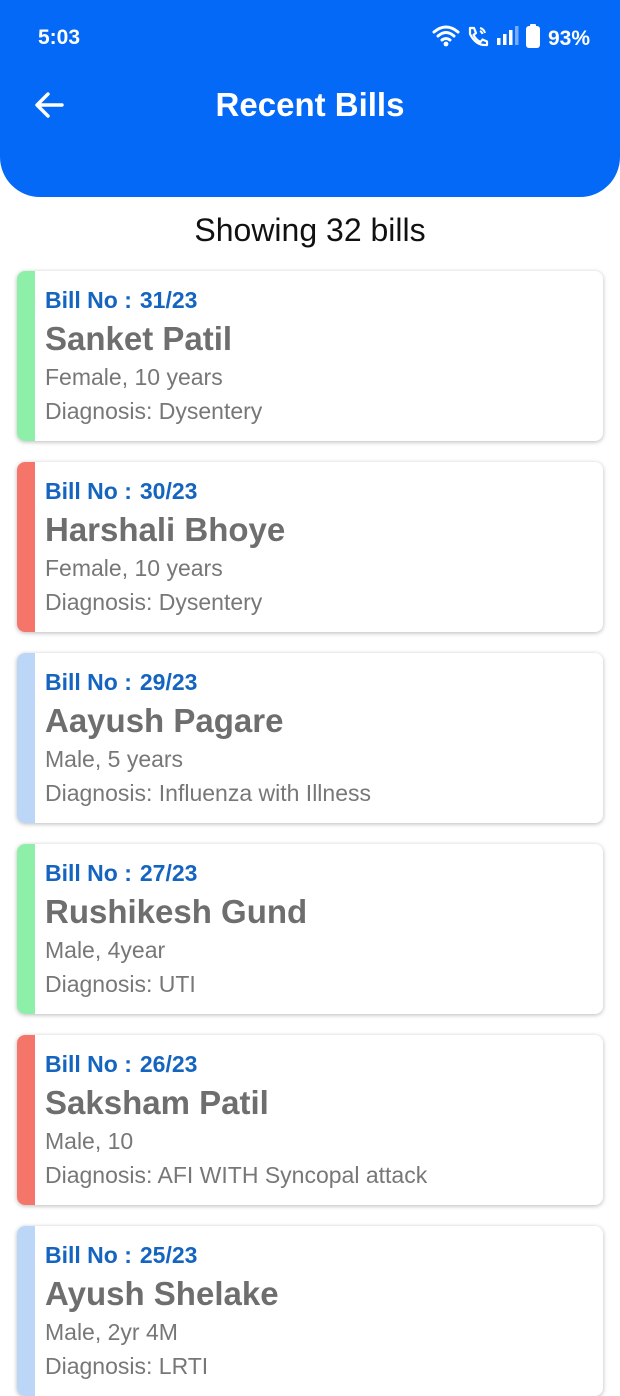 This screenshot has height=1396, width=620. What do you see at coordinates (236, 1175) in the screenshot?
I see `diagnosis-text: Diagnosis: AFI WITH Syncopal attack` at bounding box center [236, 1175].